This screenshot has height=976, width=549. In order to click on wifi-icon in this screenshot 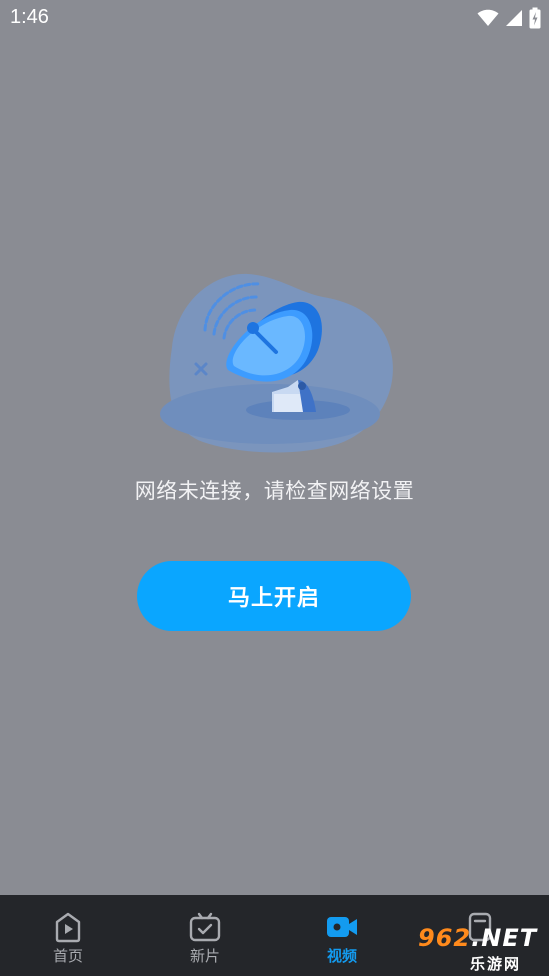, I will do `click(488, 17)`.